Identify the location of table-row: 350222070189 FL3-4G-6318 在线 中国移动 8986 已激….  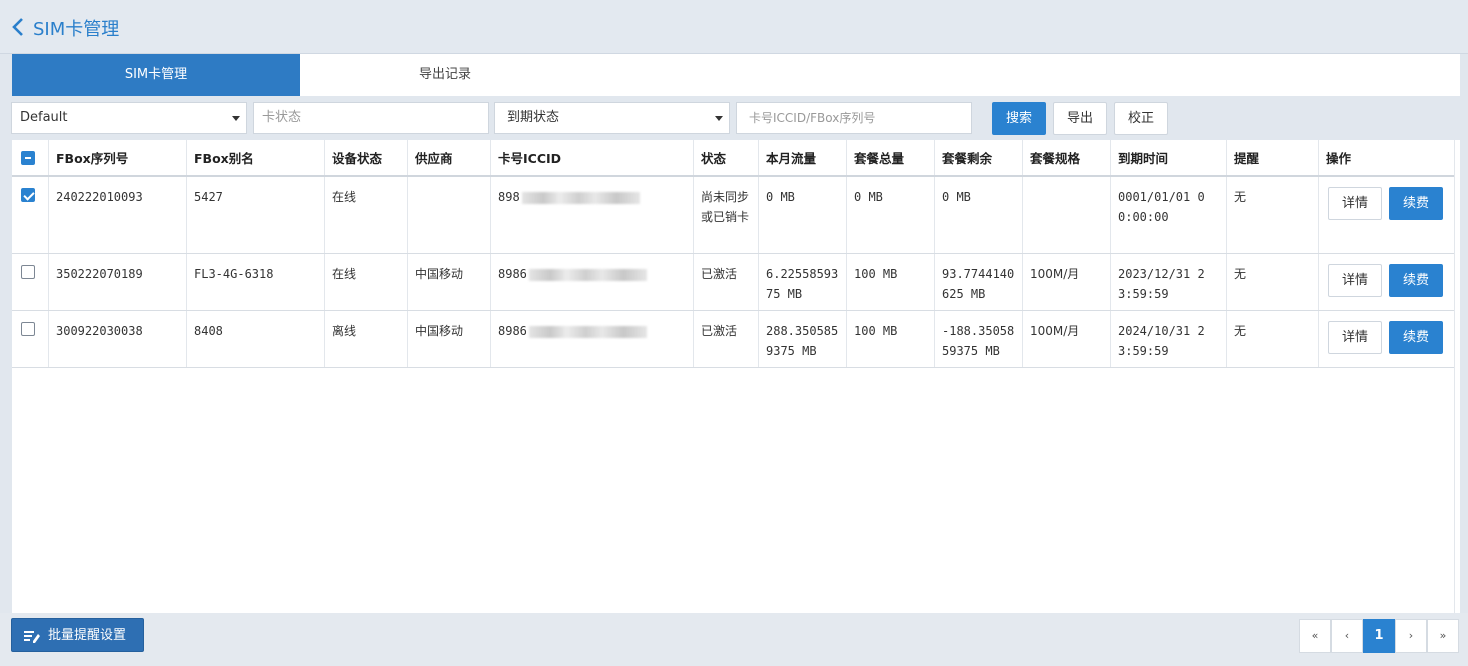
(733, 282).